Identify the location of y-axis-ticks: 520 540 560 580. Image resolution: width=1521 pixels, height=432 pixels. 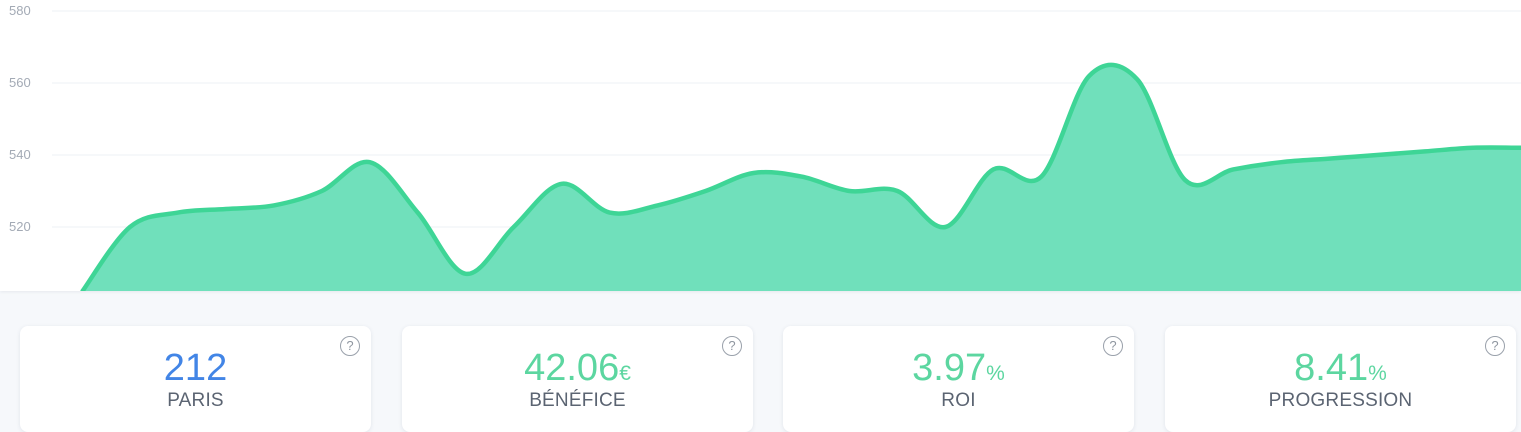
(20, 118).